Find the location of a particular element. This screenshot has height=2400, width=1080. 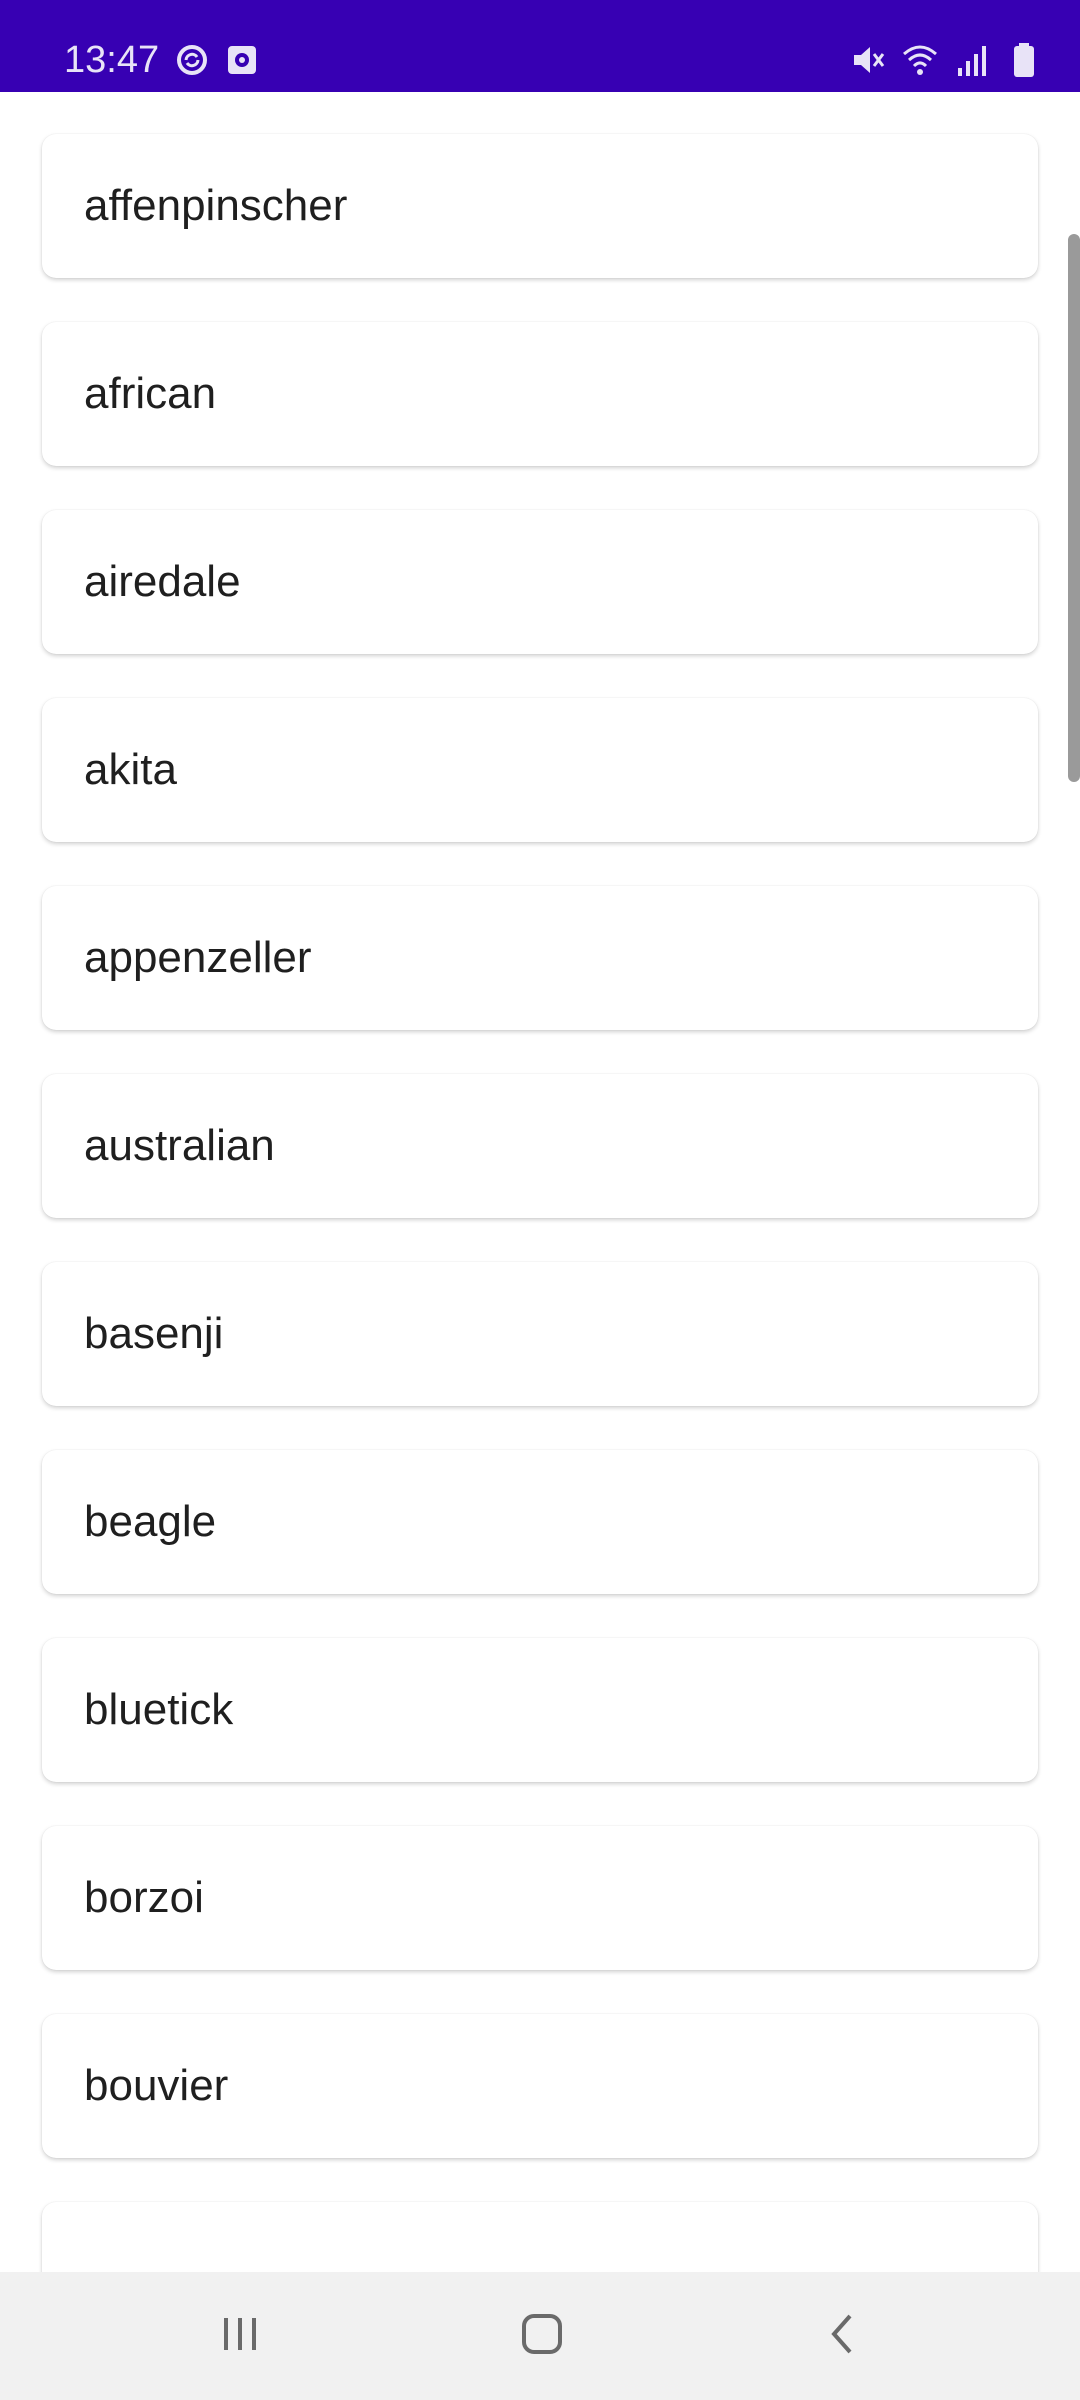

battery-icon is located at coordinates (1024, 60).